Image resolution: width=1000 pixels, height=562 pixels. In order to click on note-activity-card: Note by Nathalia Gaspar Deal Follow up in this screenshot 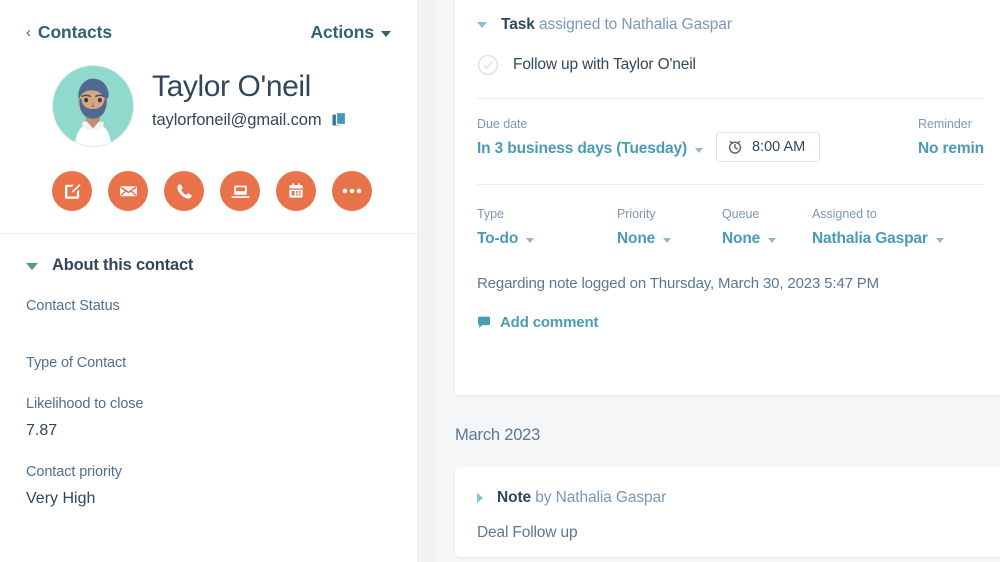, I will do `click(727, 512)`.